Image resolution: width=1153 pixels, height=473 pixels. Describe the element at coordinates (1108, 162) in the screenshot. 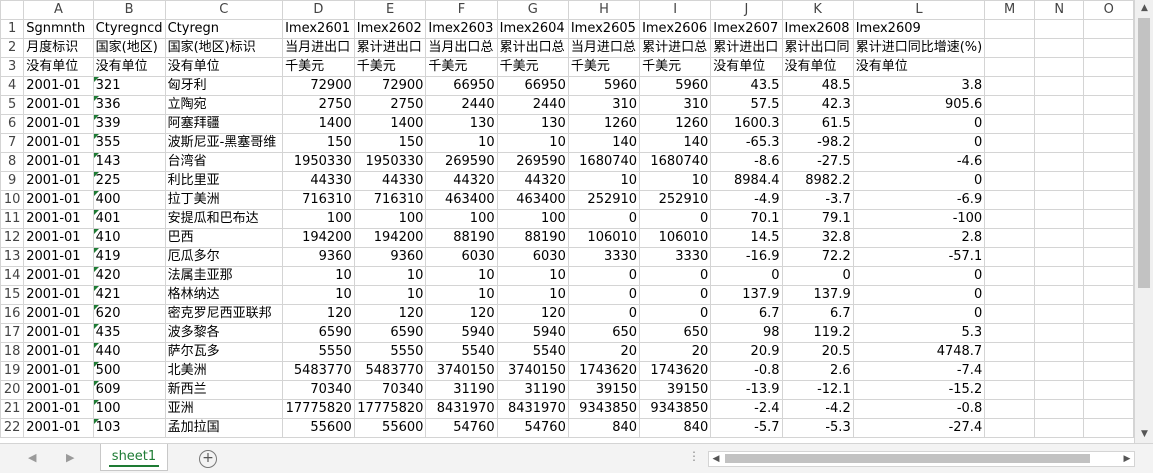

I see `cell-o8` at that location.